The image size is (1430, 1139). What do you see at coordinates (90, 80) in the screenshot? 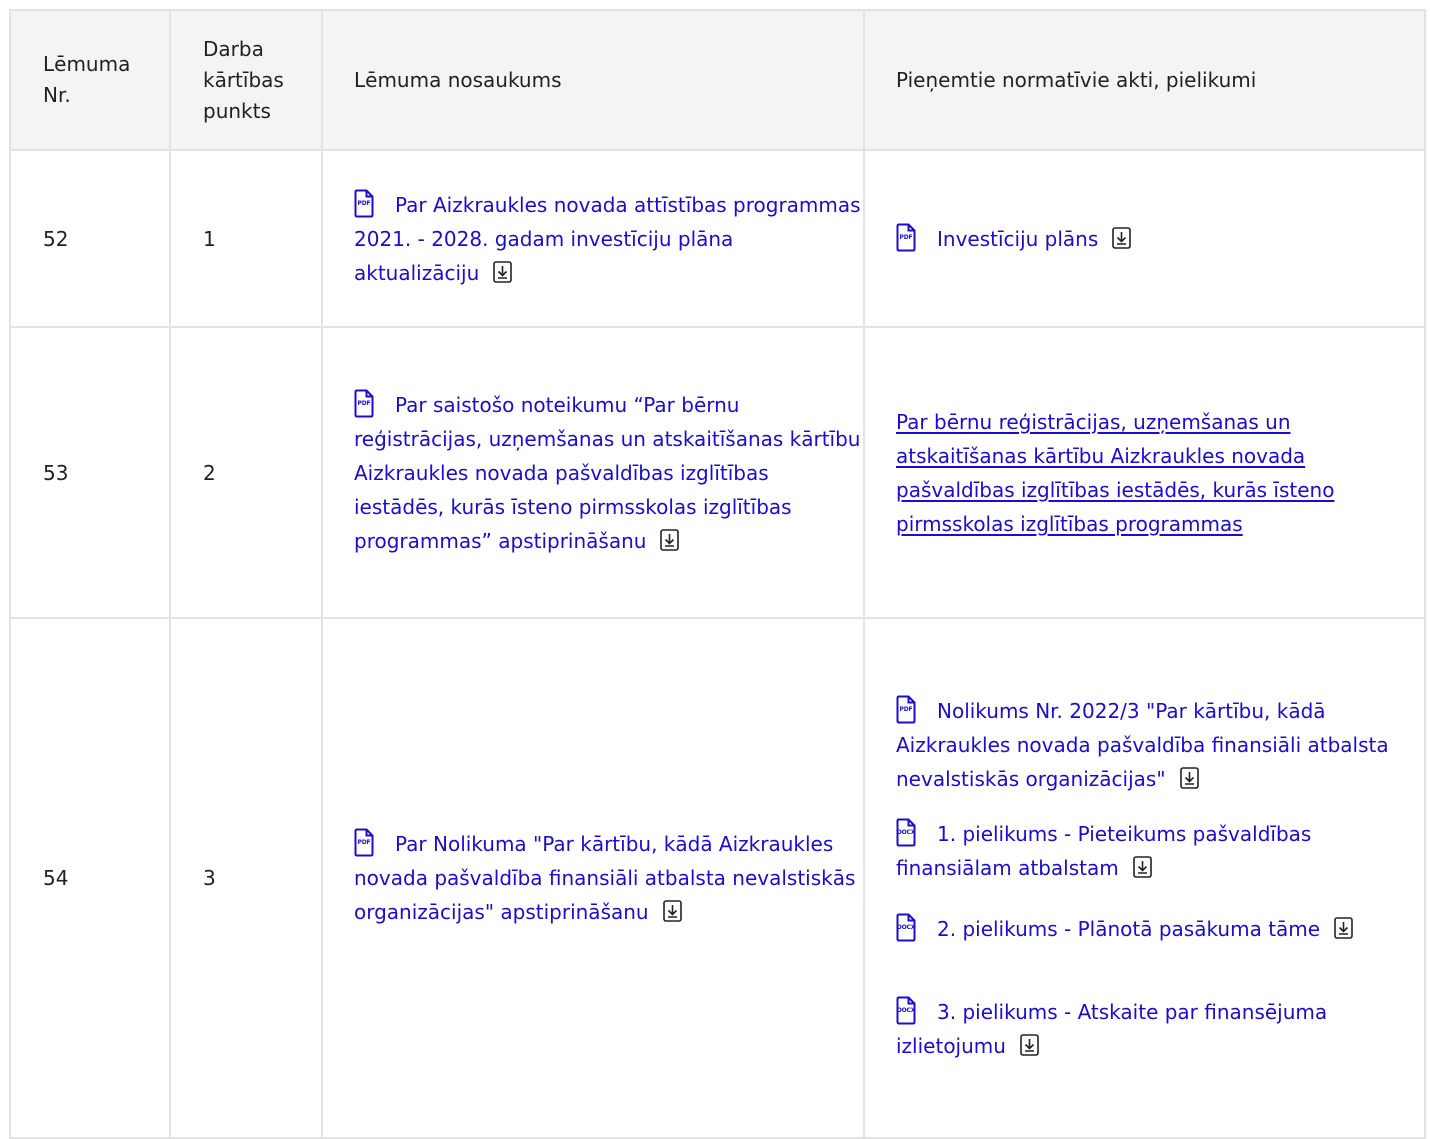
I see `header-decision-no: Lēmuma Nr.` at bounding box center [90, 80].